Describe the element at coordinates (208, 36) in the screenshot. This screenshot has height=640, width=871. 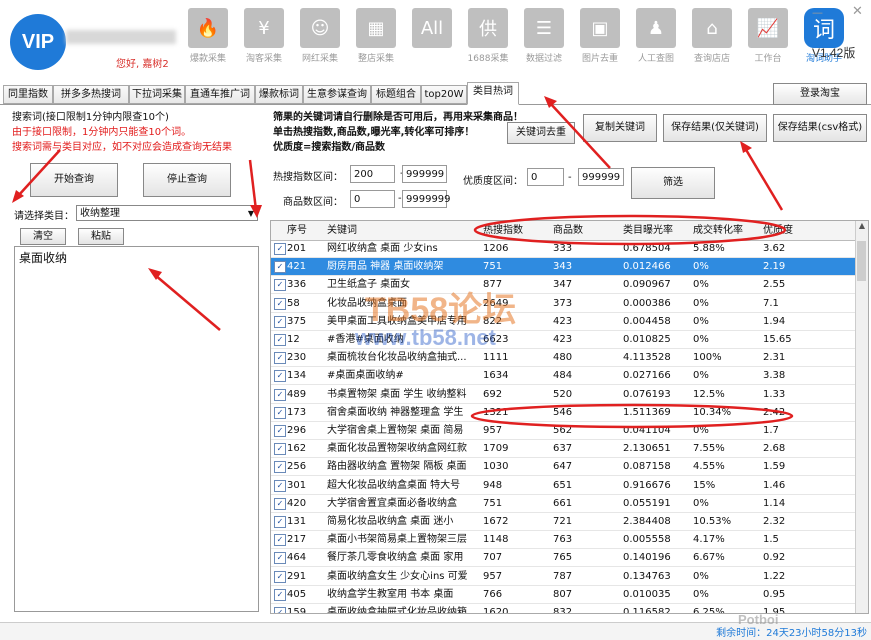
I see `tool-flame: 🔥 爆款采集` at that location.